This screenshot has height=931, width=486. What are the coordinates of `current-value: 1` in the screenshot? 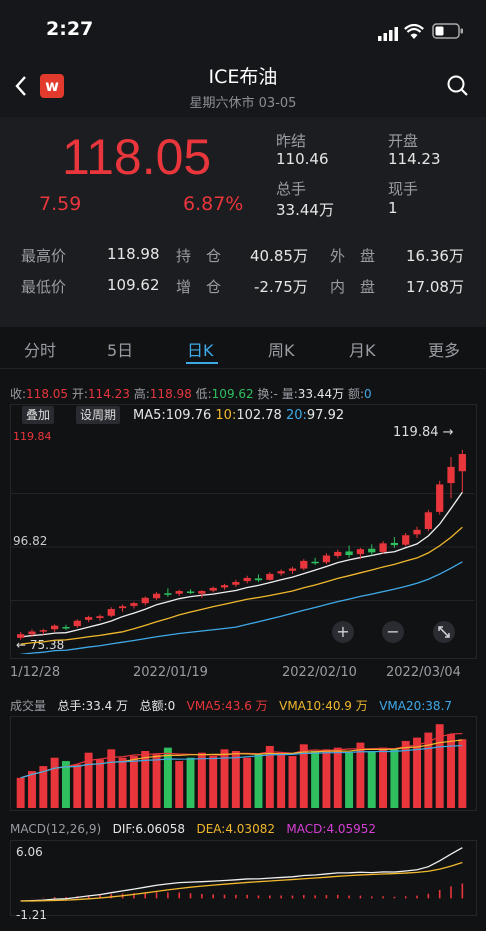 It's located at (393, 208).